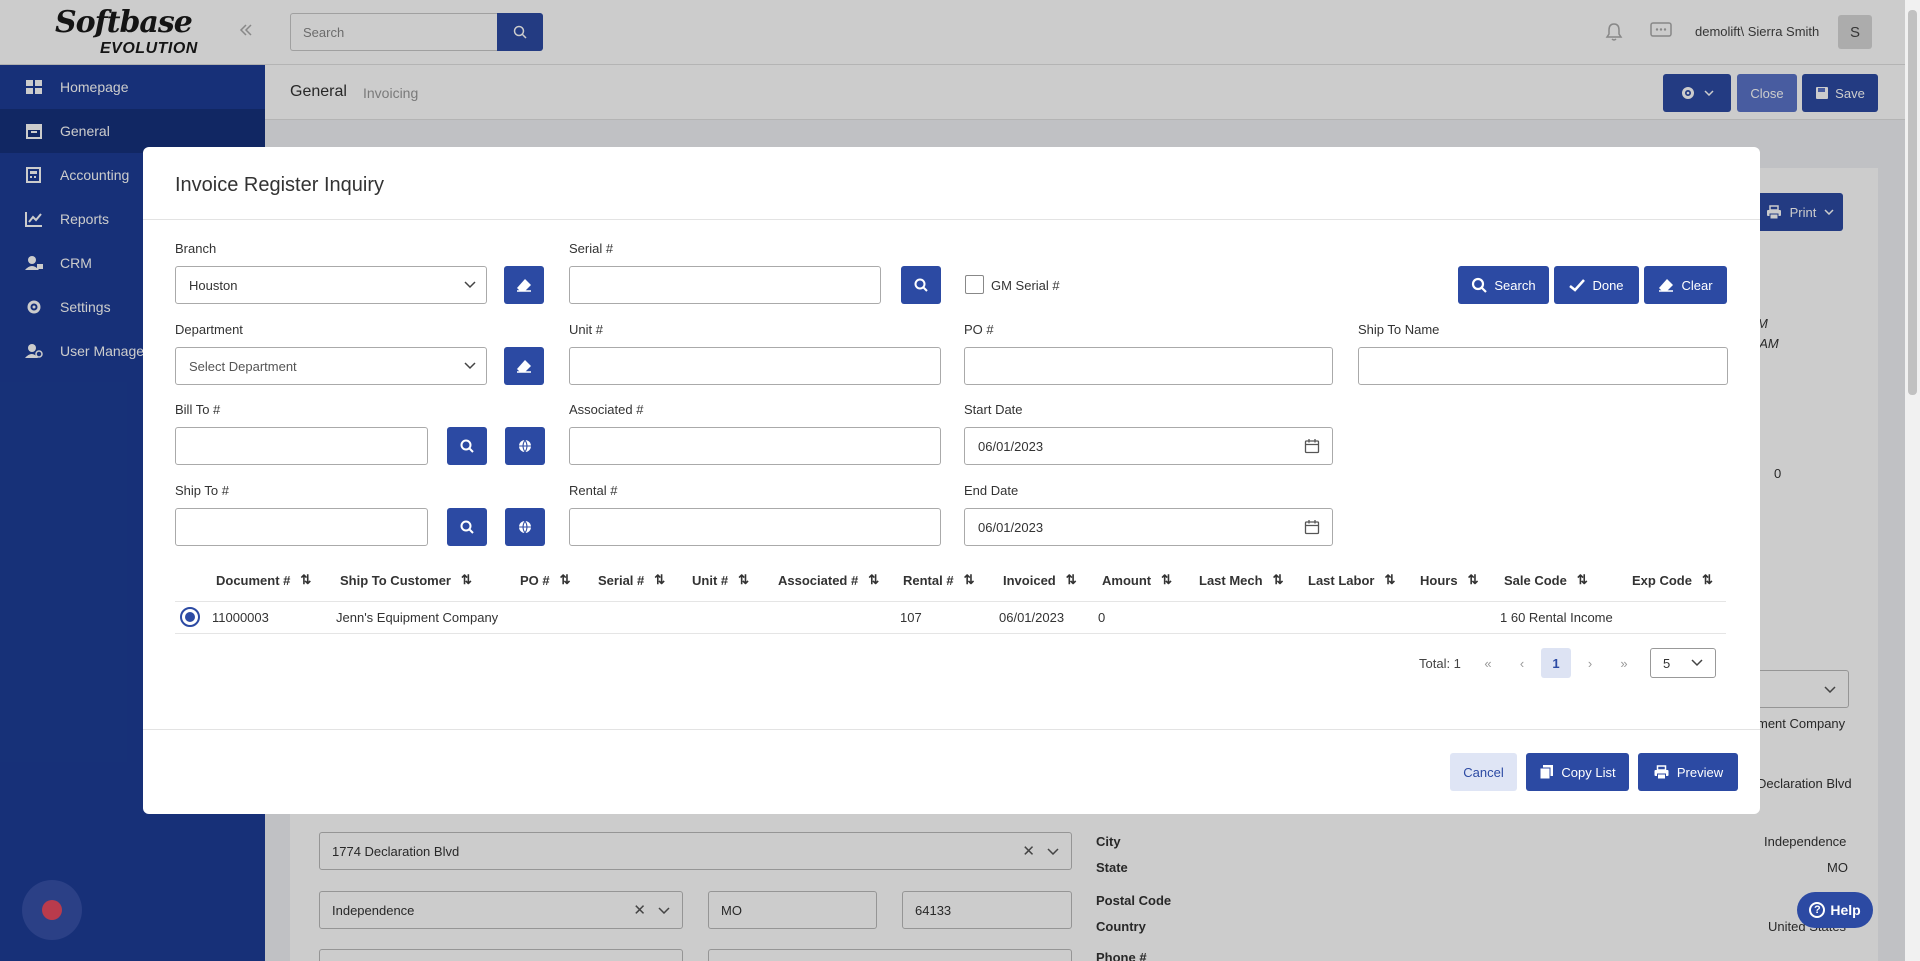 The height and width of the screenshot is (961, 1920). I want to click on column-header-last-mech: Last Mech ⇅, so click(1241, 580).